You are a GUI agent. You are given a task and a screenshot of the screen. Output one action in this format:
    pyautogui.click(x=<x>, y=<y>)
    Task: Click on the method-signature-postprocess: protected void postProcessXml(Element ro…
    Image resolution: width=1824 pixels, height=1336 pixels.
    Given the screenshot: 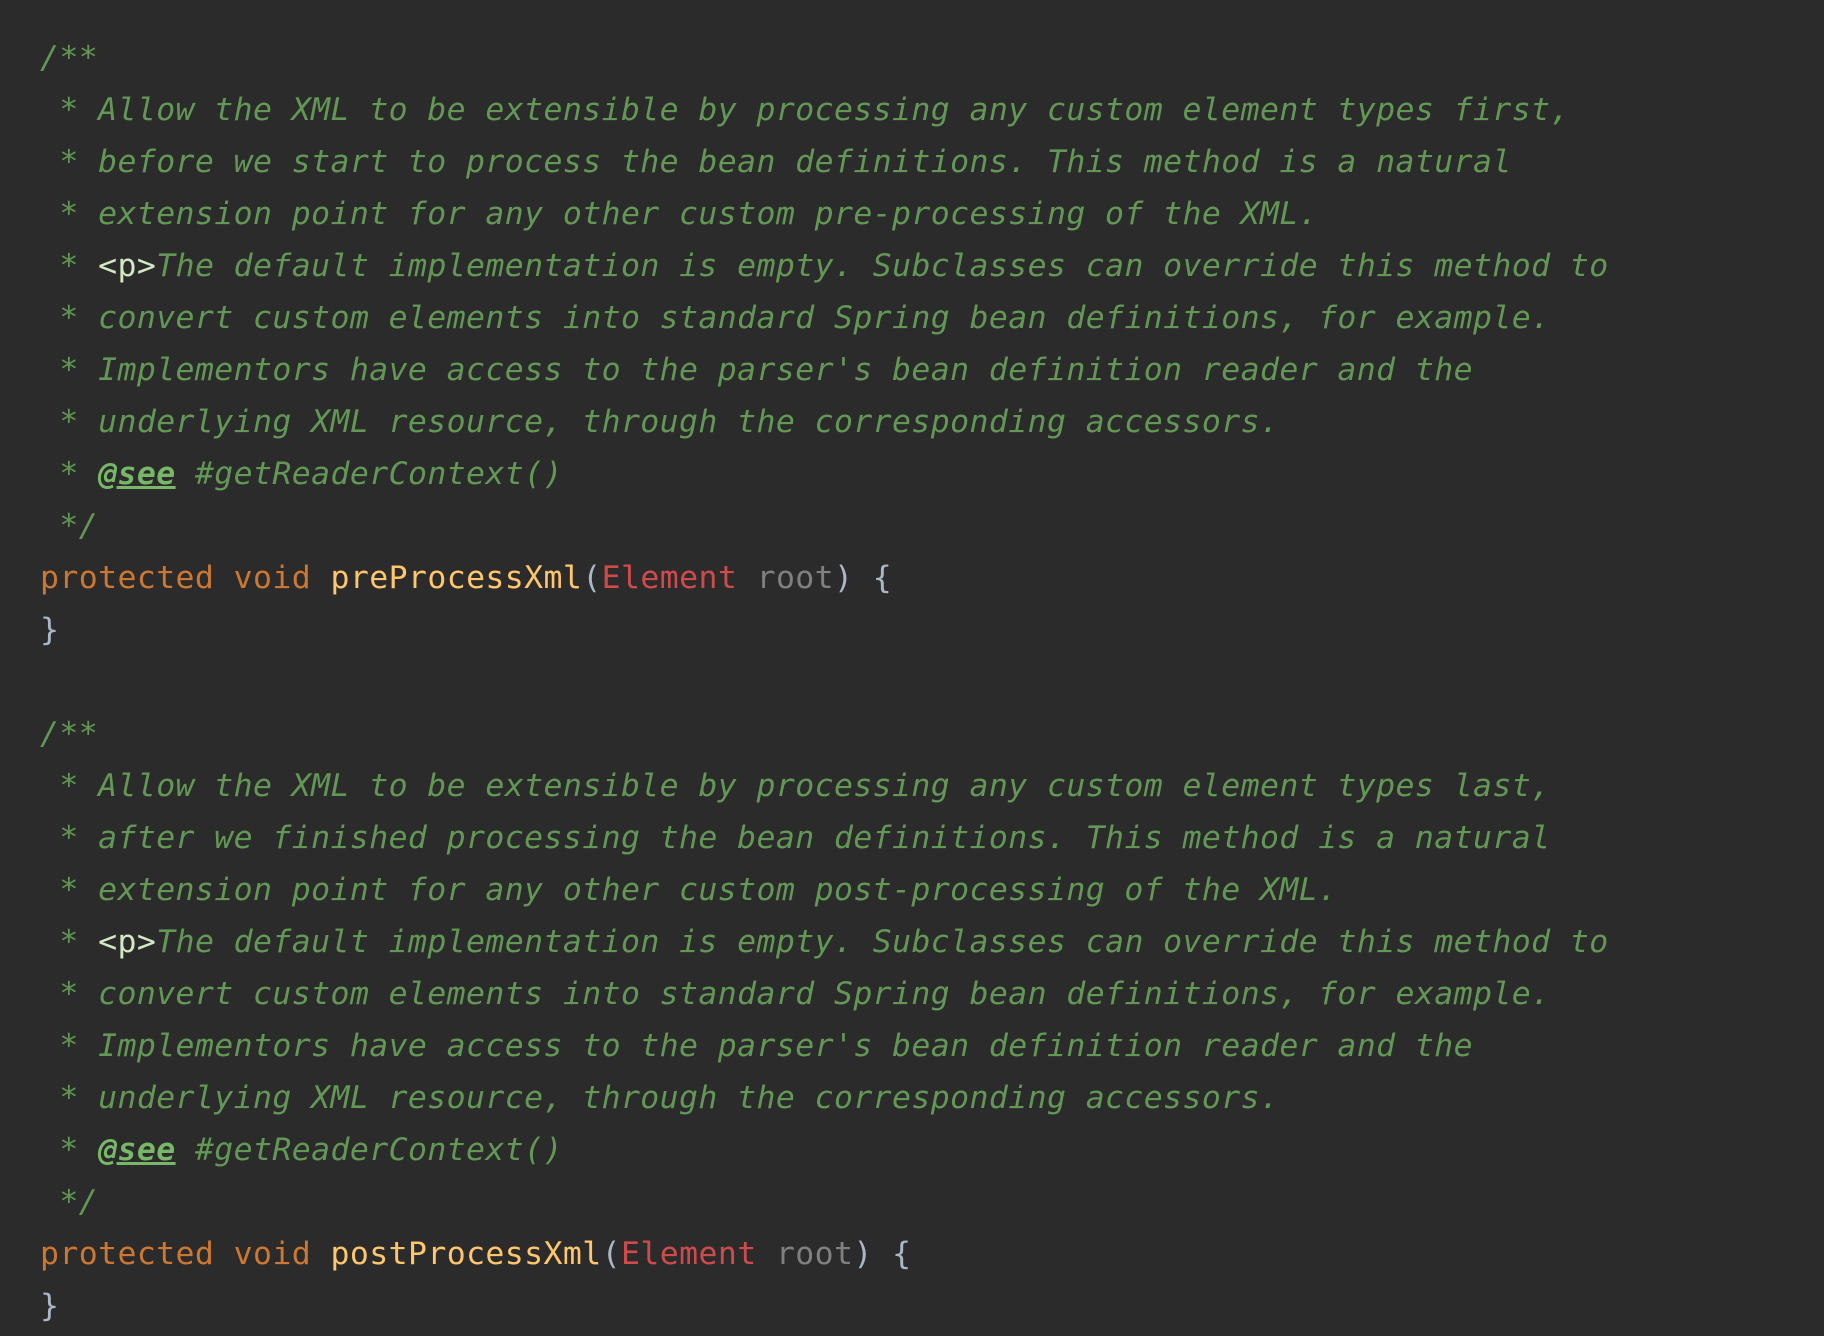 What is the action you would take?
    pyautogui.click(x=920, y=1254)
    